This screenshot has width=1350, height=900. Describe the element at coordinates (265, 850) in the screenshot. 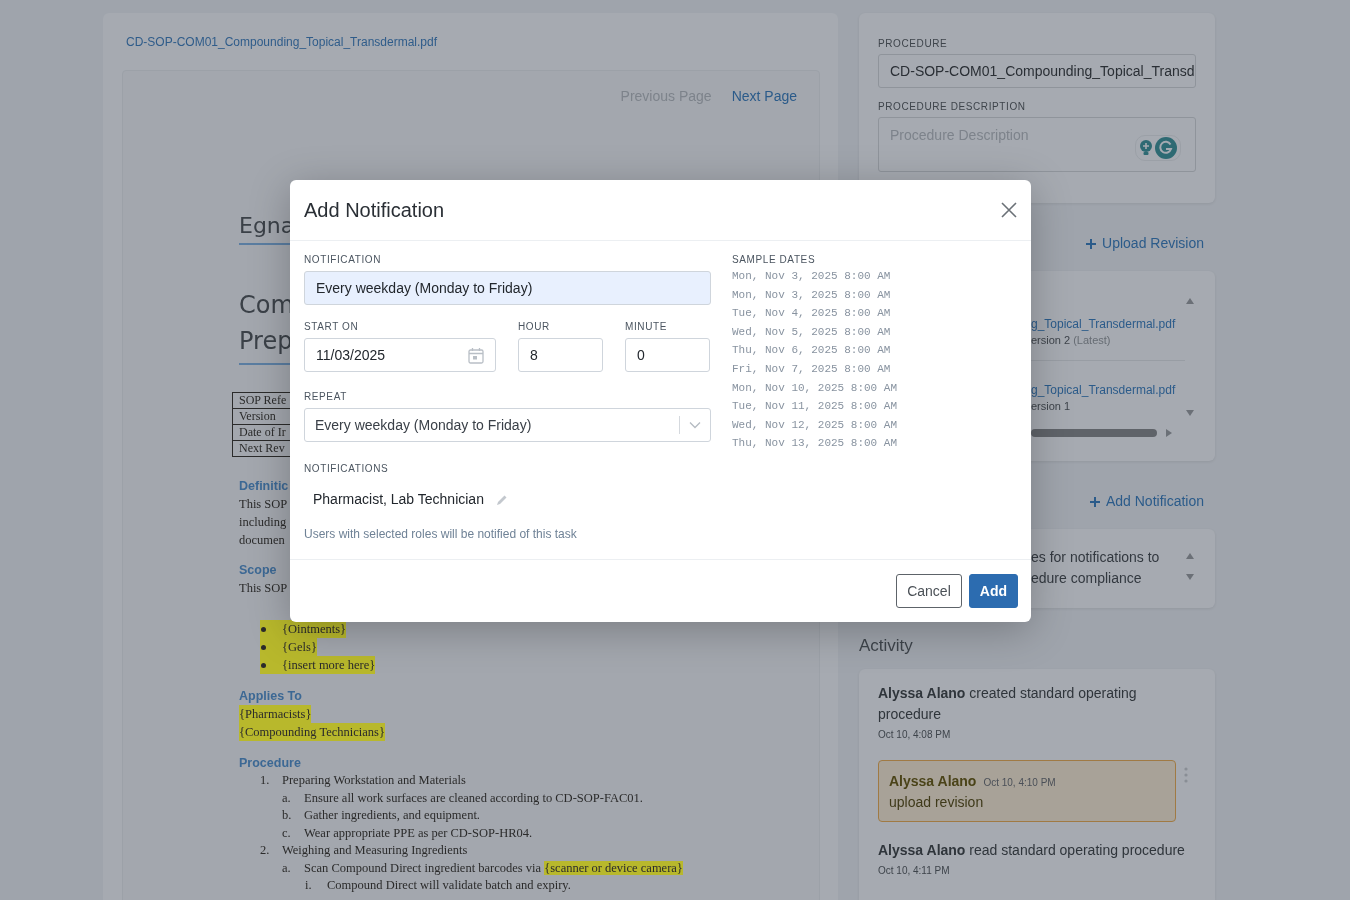

I see `list-marker: 2.` at that location.